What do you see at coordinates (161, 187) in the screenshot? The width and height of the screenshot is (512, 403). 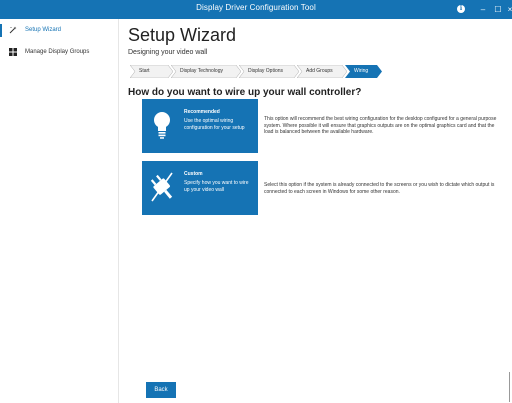 I see `plug-icon` at bounding box center [161, 187].